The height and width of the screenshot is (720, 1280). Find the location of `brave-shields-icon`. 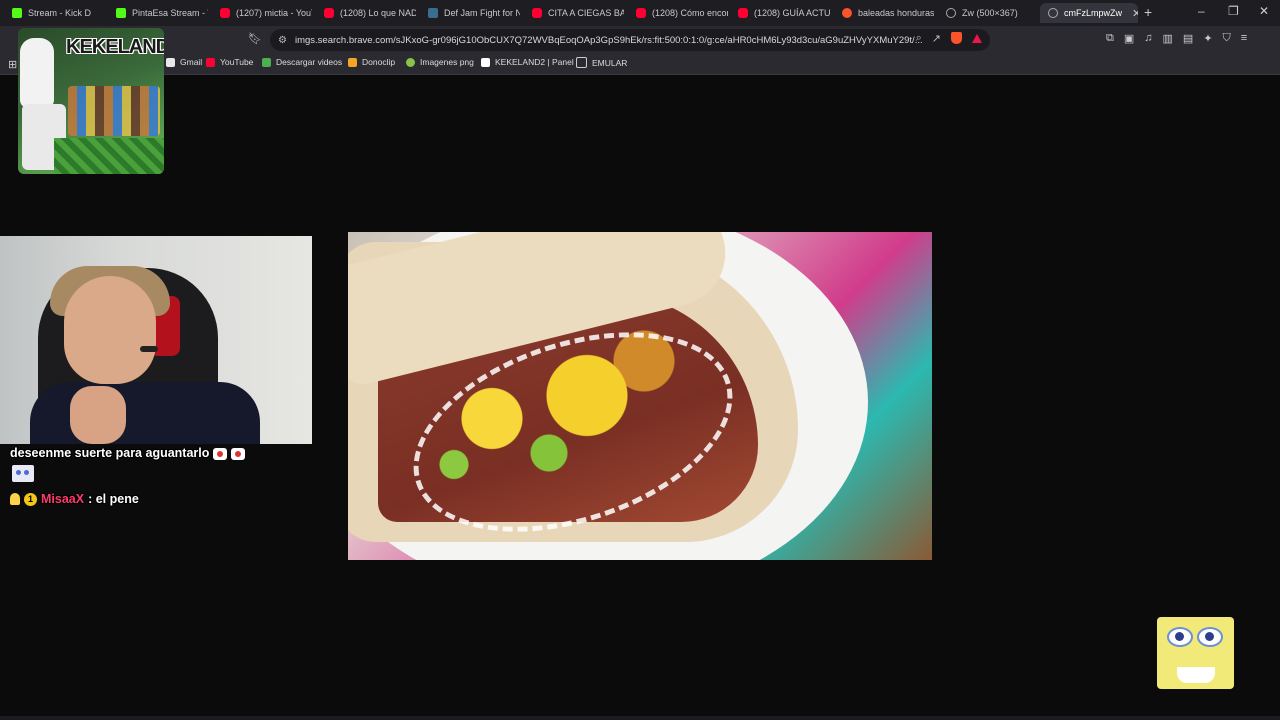

brave-shields-icon is located at coordinates (956, 38).